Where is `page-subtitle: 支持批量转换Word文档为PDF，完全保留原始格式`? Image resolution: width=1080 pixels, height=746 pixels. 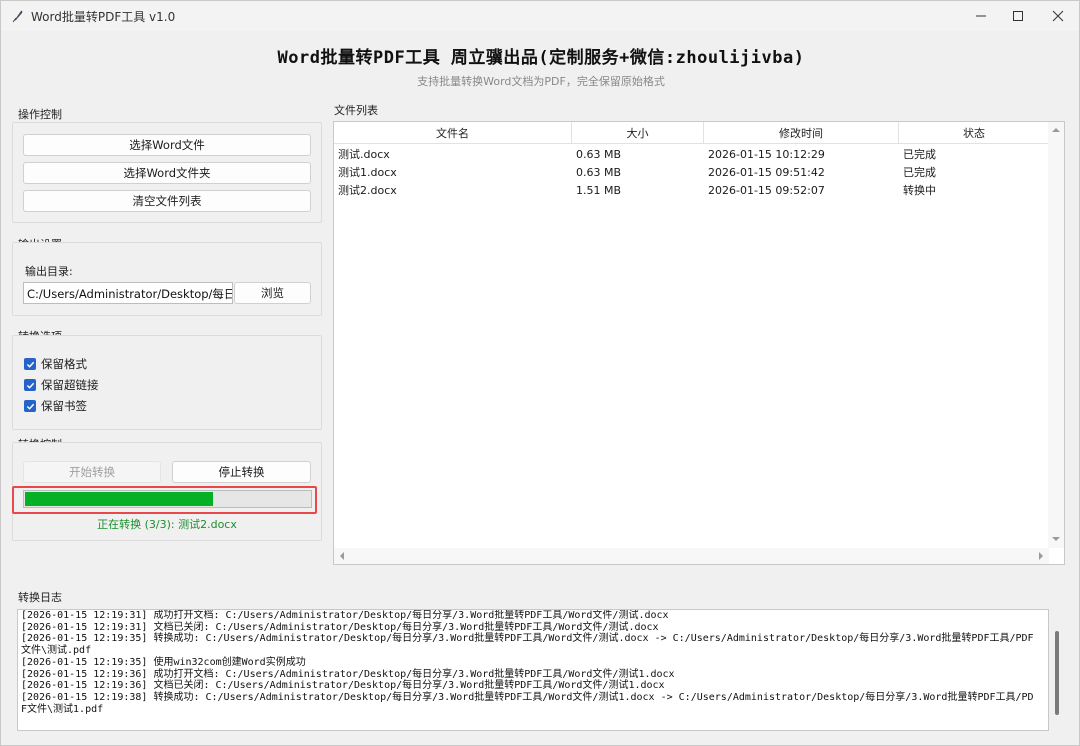 page-subtitle: 支持批量转换Word文档为PDF，完全保留原始格式 is located at coordinates (541, 81).